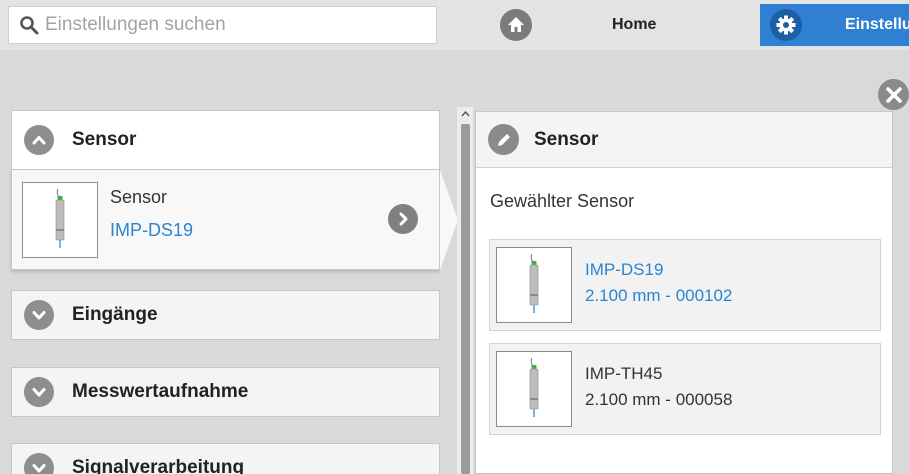 This screenshot has height=474, width=909. I want to click on home-icon, so click(516, 25).